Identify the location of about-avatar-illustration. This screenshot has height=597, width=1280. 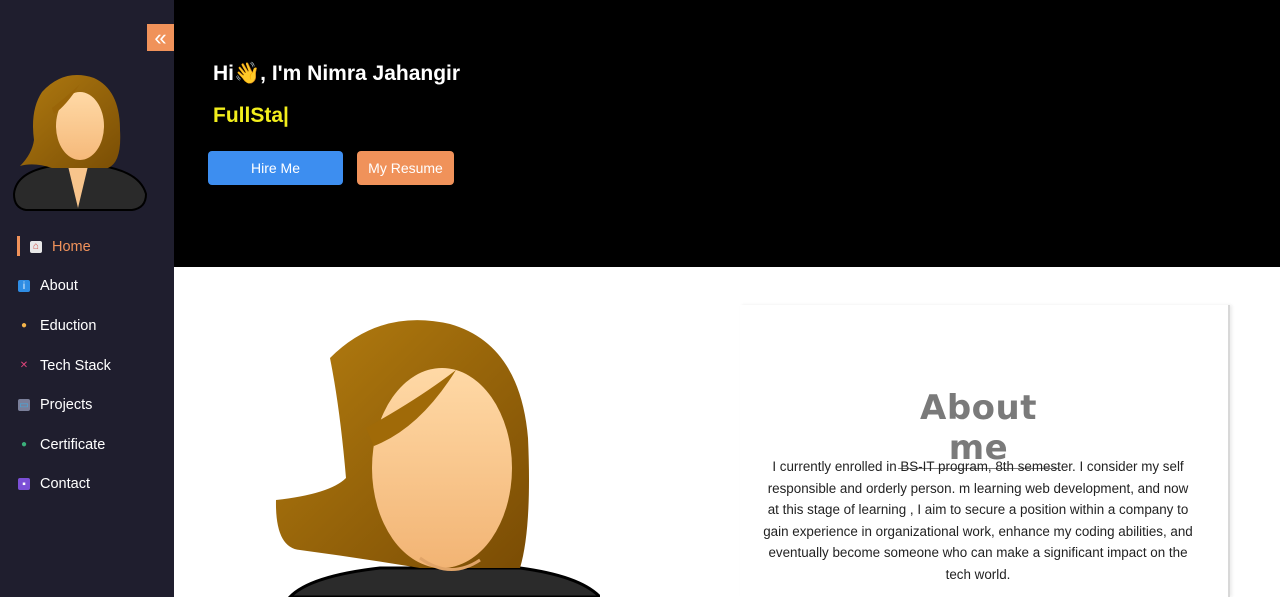
(437, 458).